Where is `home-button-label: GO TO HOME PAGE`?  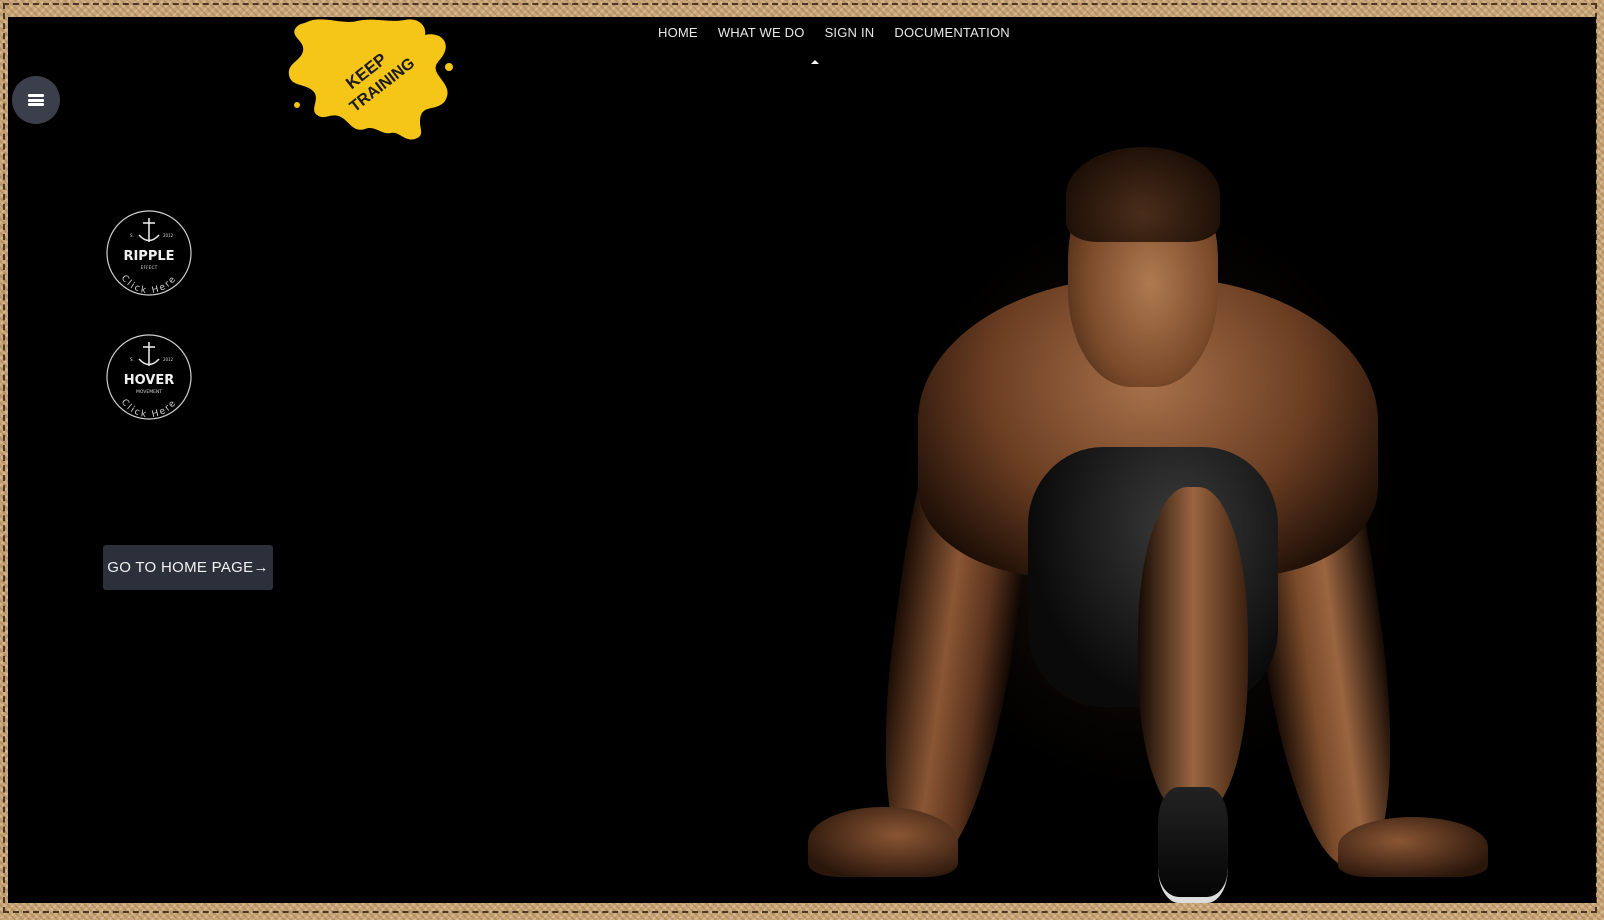 home-button-label: GO TO HOME PAGE is located at coordinates (180, 567).